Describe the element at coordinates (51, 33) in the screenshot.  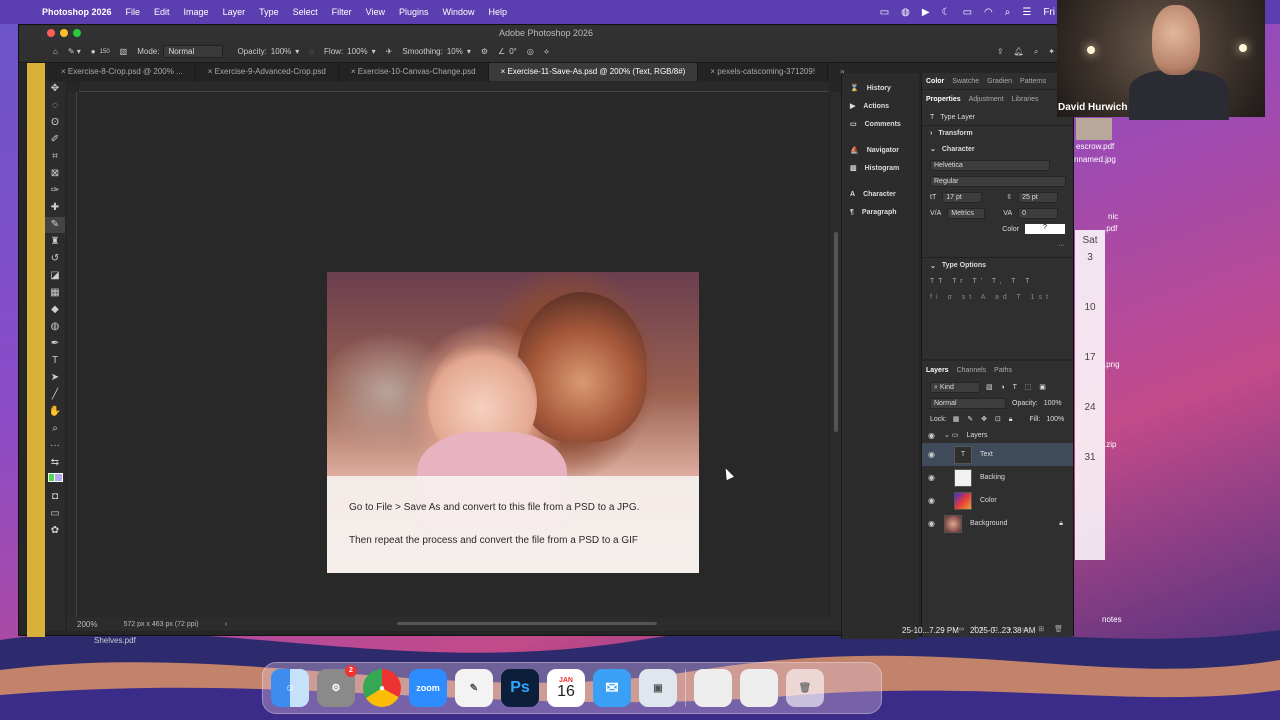
I see `close-window-button` at that location.